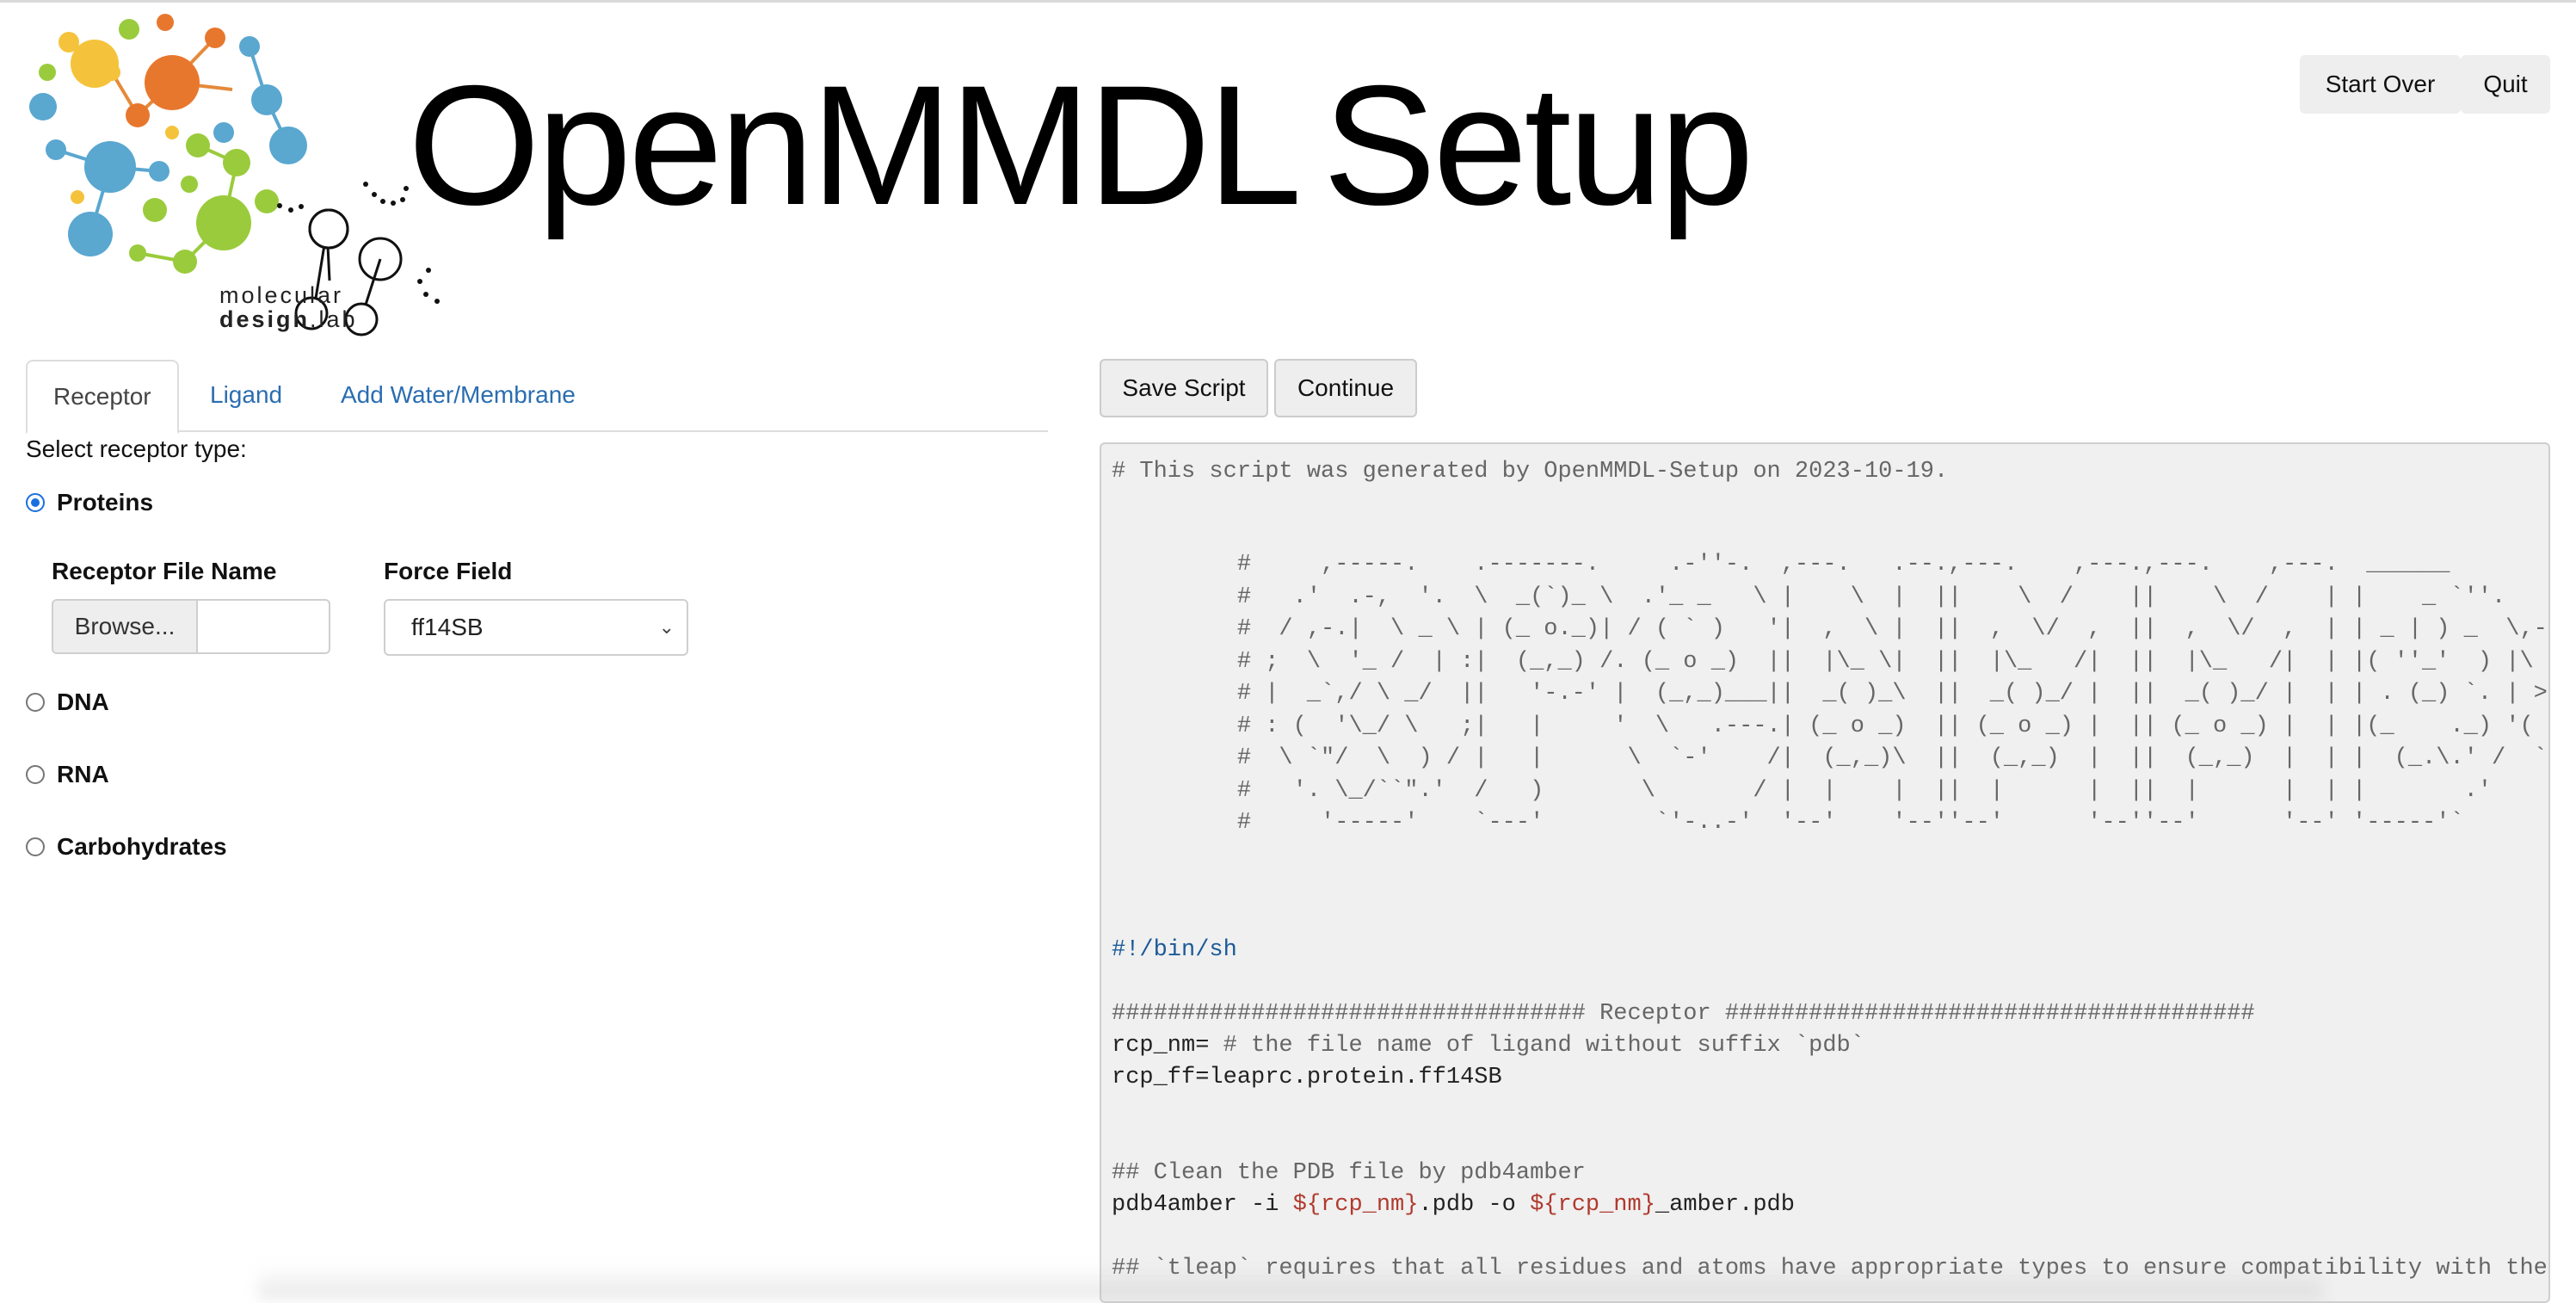 This screenshot has height=1303, width=2576. What do you see at coordinates (35, 846) in the screenshot?
I see `carbohydrates-radio` at bounding box center [35, 846].